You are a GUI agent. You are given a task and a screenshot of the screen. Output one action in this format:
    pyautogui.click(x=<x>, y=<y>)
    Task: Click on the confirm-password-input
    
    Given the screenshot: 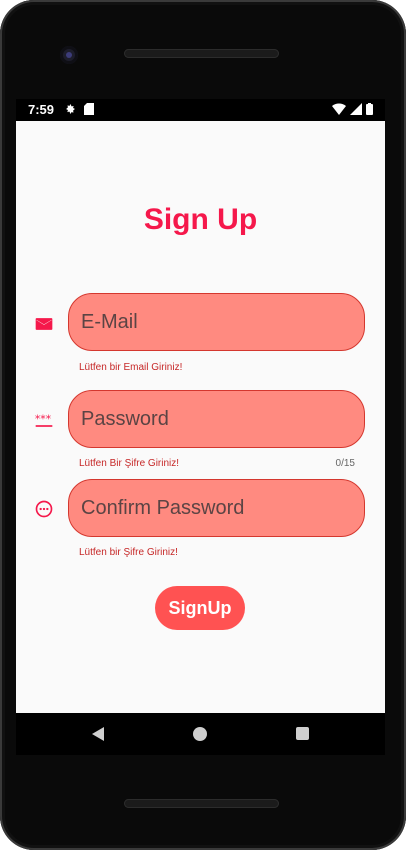 What is the action you would take?
    pyautogui.click(x=216, y=508)
    